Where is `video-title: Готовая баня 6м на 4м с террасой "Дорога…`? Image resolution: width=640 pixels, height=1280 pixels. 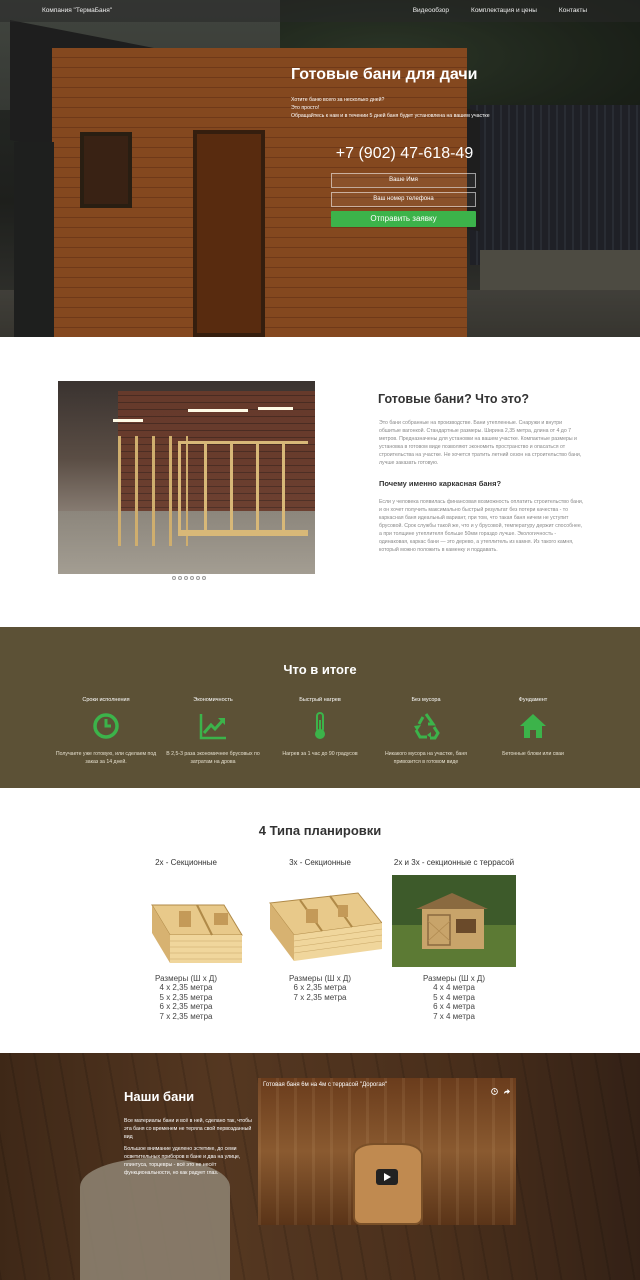 video-title: Готовая баня 6м на 4м с террасой "Дорога… is located at coordinates (325, 1085).